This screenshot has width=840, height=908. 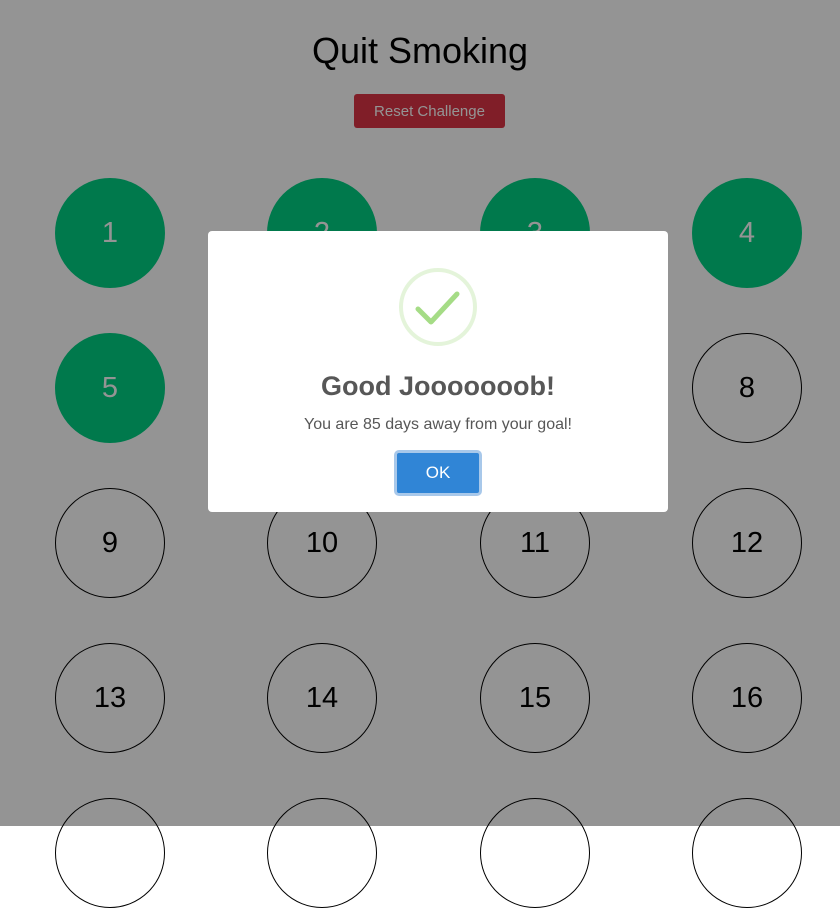 What do you see at coordinates (438, 473) in the screenshot?
I see `ok-button: OK` at bounding box center [438, 473].